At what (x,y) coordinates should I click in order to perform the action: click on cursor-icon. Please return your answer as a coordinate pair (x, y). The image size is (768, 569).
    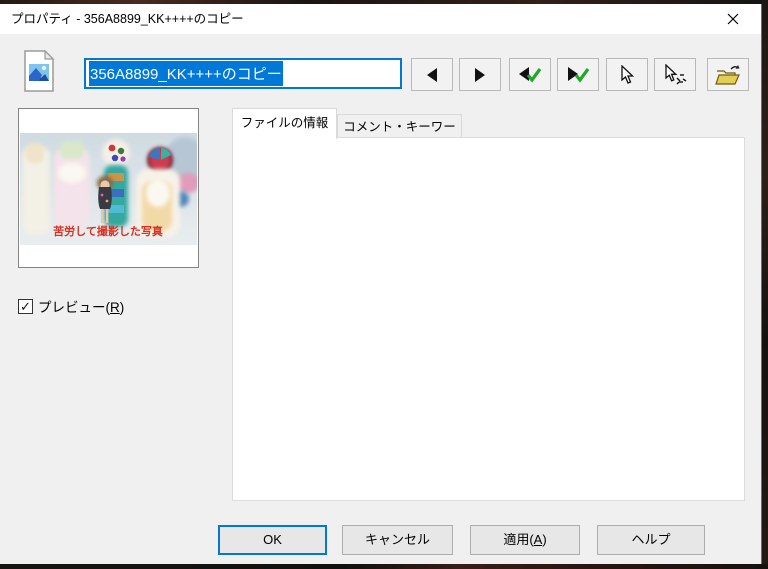
    Looking at the image, I should click on (628, 74).